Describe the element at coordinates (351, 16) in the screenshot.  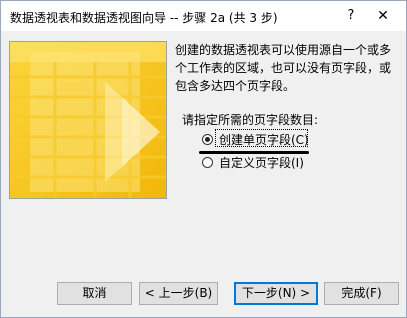
I see `help-button: ?` at that location.